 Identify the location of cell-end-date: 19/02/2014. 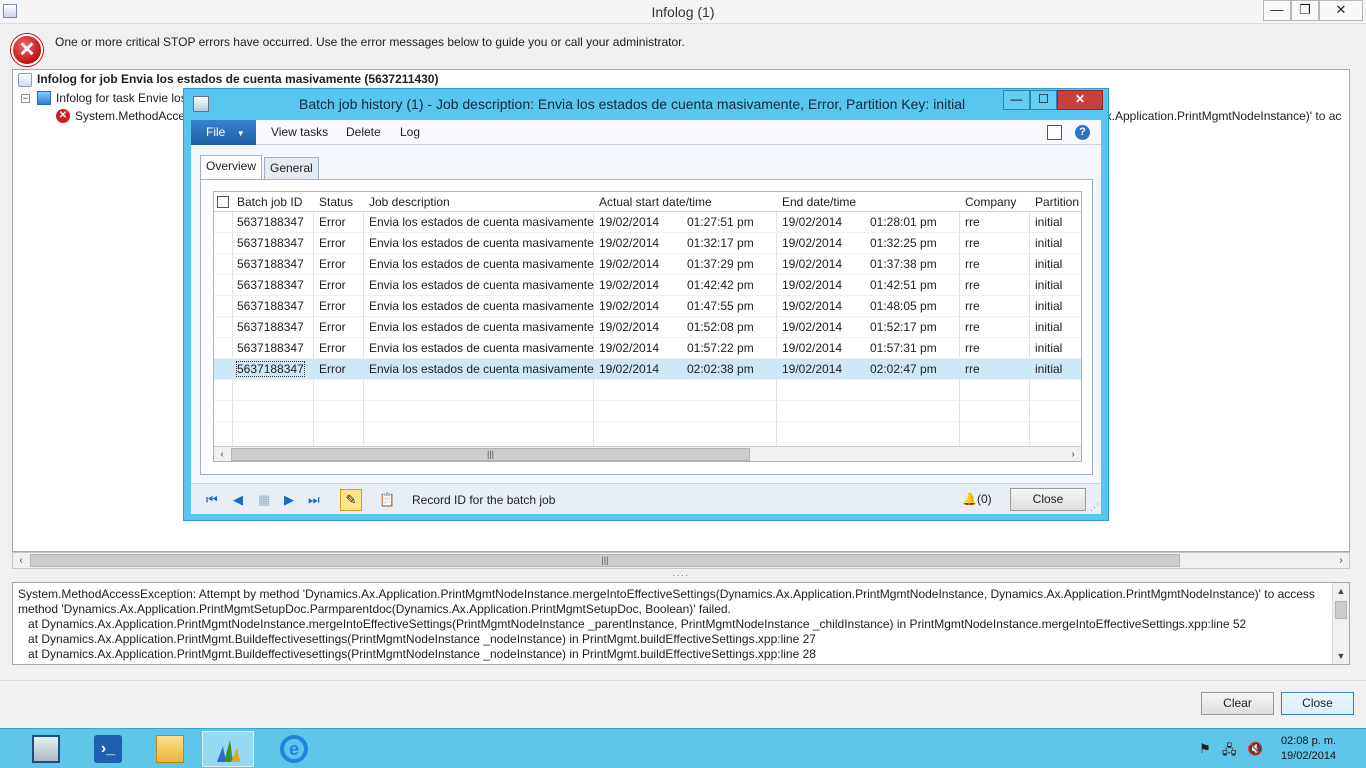
(812, 327).